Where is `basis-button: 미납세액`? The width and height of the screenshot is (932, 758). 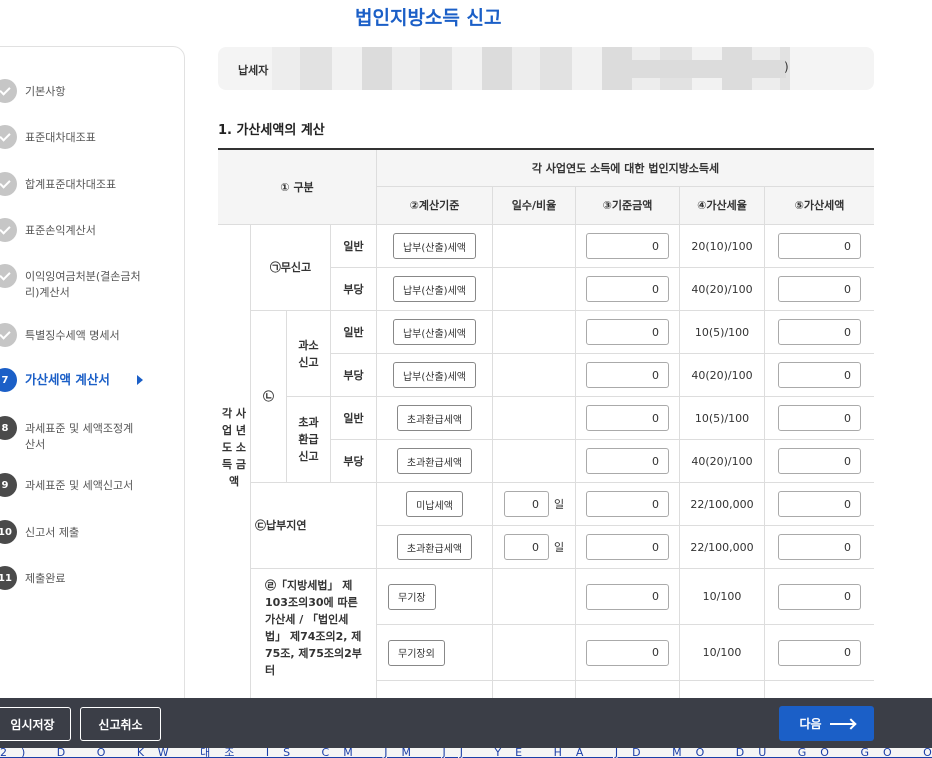 basis-button: 미납세액 is located at coordinates (434, 504).